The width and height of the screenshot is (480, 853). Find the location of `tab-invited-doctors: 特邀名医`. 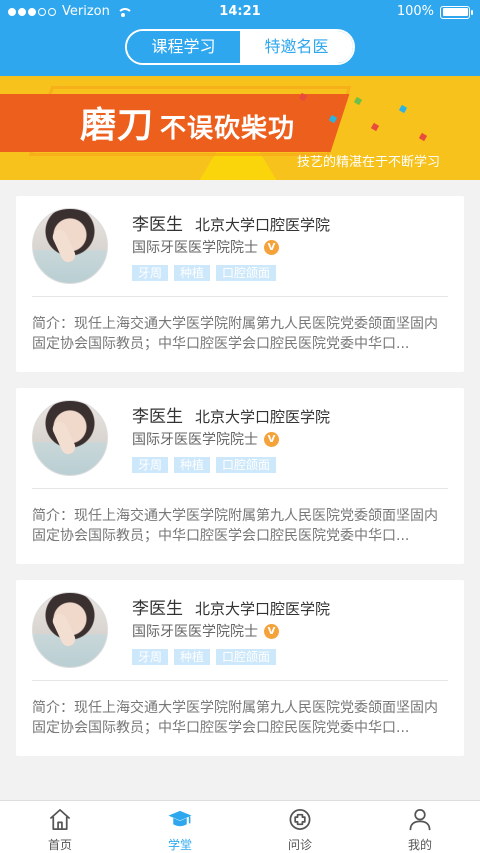

tab-invited-doctors: 特邀名医 is located at coordinates (296, 47).